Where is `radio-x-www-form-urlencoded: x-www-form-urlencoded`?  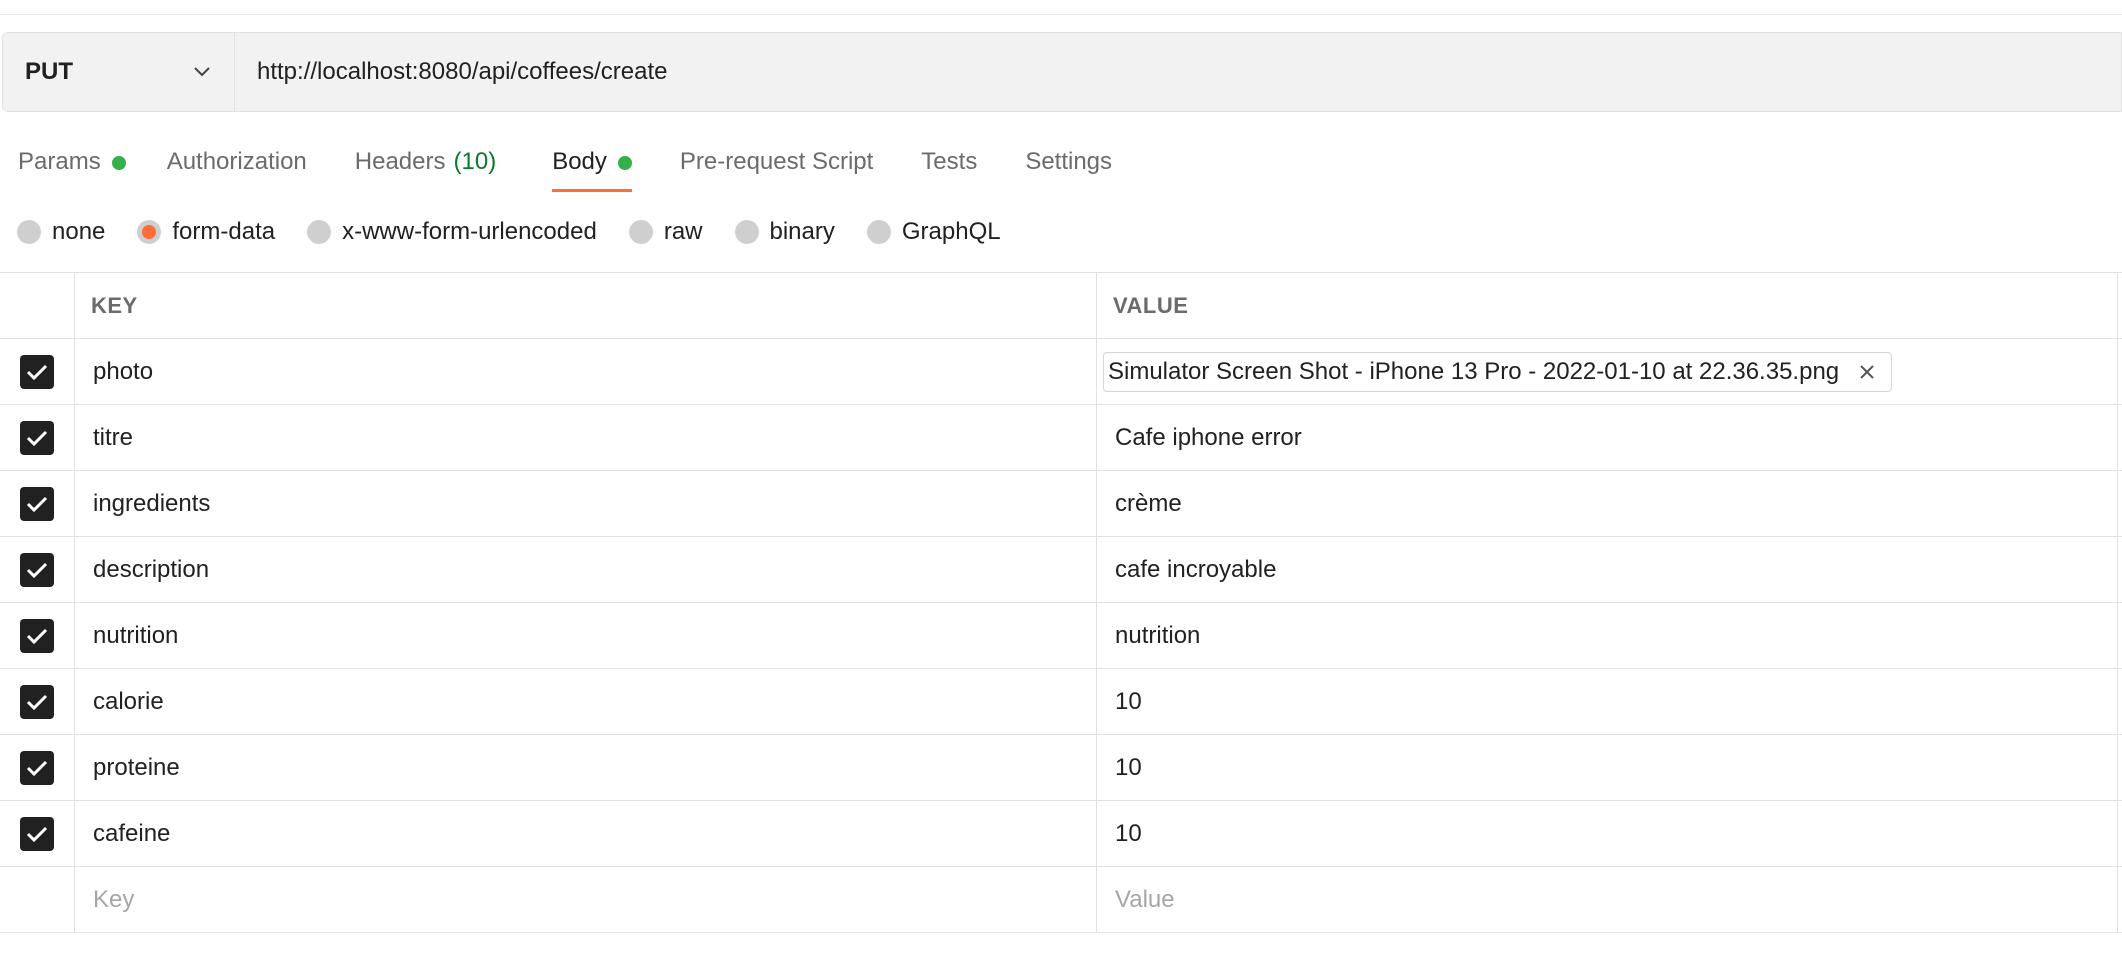
radio-x-www-form-urlencoded: x-www-form-urlencoded is located at coordinates (452, 232).